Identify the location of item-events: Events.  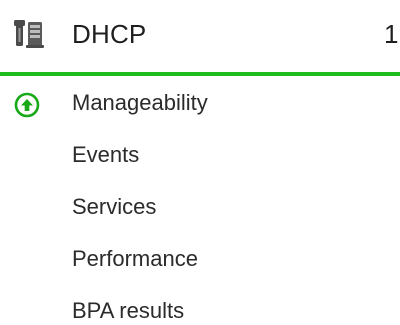
(200, 154).